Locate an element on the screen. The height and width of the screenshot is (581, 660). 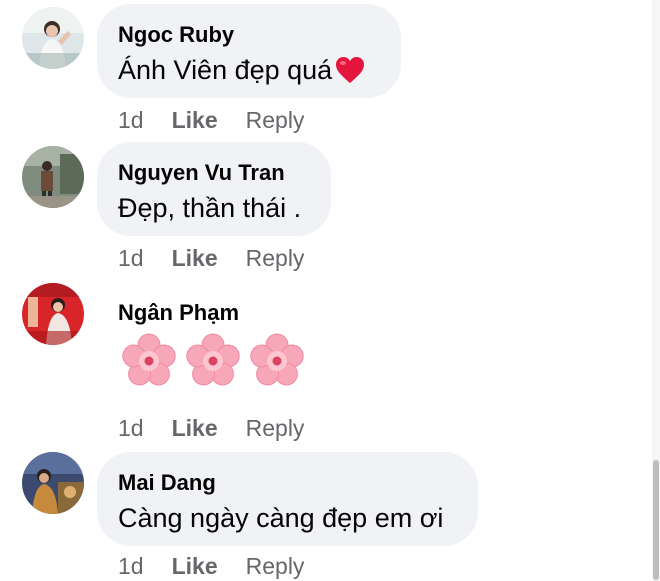
comment-author: Ngoc Ruby is located at coordinates (246, 35).